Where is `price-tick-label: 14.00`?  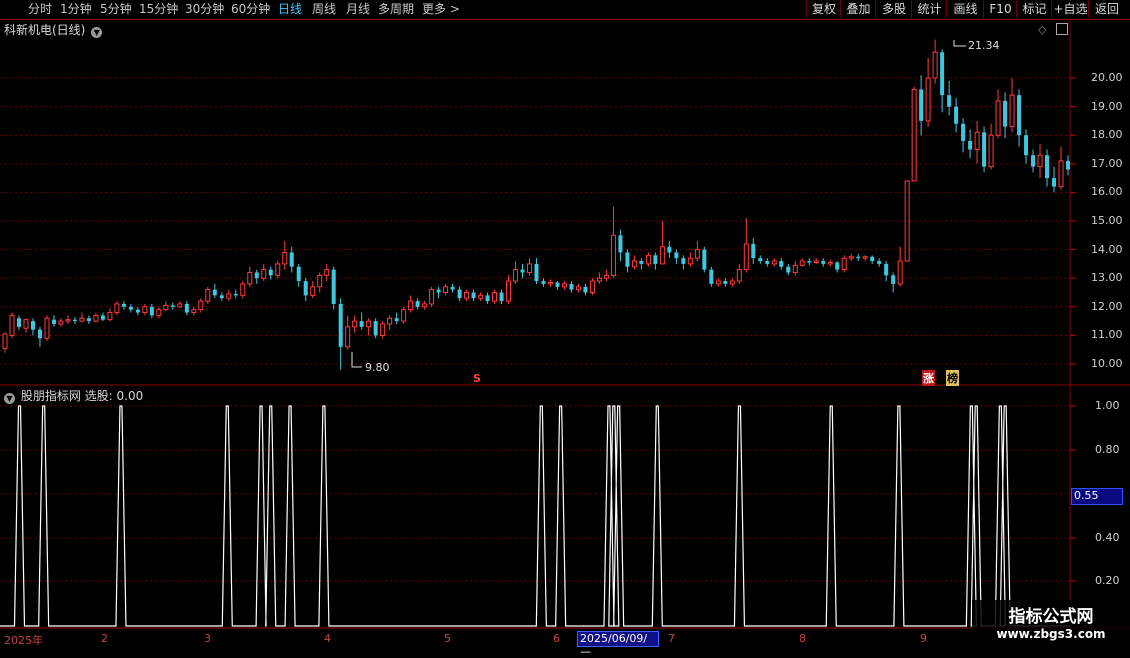
price-tick-label: 14.00 is located at coordinates (1107, 249).